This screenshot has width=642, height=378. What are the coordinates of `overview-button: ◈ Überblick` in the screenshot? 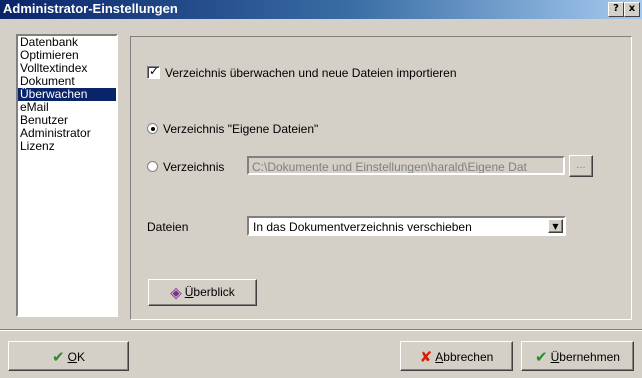 It's located at (202, 292).